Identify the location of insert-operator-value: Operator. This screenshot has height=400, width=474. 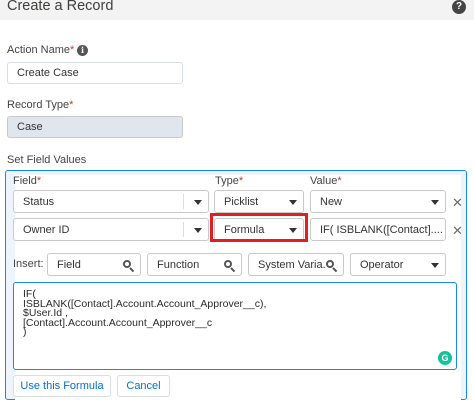
(382, 264).